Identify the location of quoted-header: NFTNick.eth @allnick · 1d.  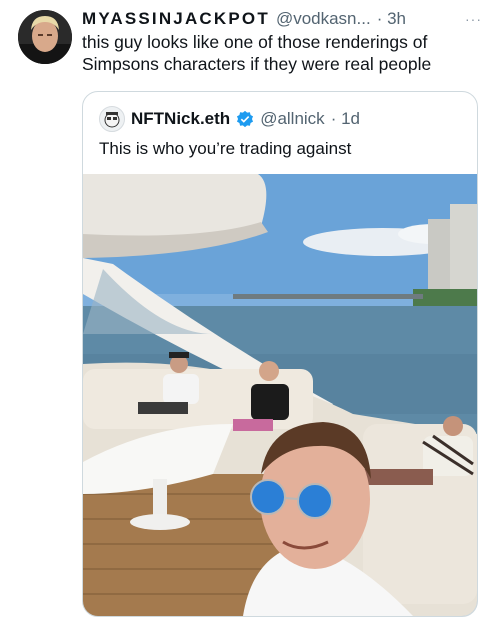
(229, 119).